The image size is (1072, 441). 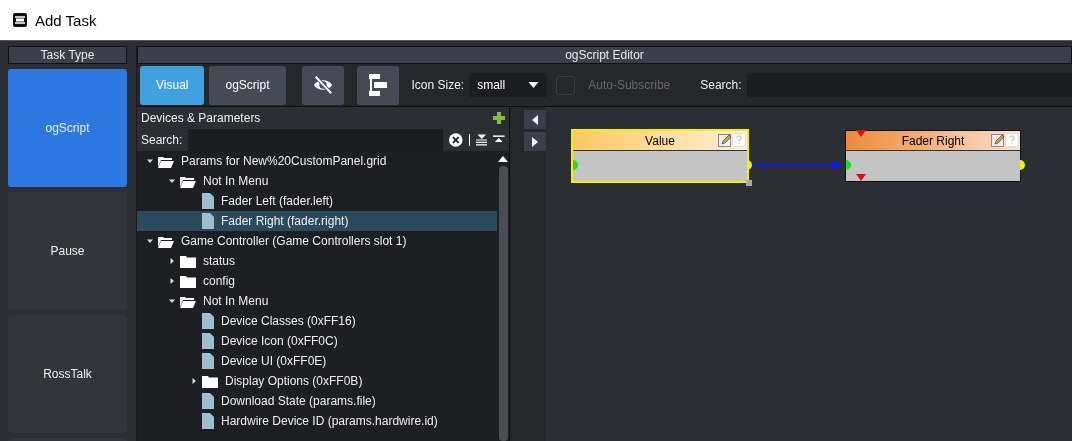 What do you see at coordinates (503, 303) in the screenshot?
I see `scrollbar-thumb` at bounding box center [503, 303].